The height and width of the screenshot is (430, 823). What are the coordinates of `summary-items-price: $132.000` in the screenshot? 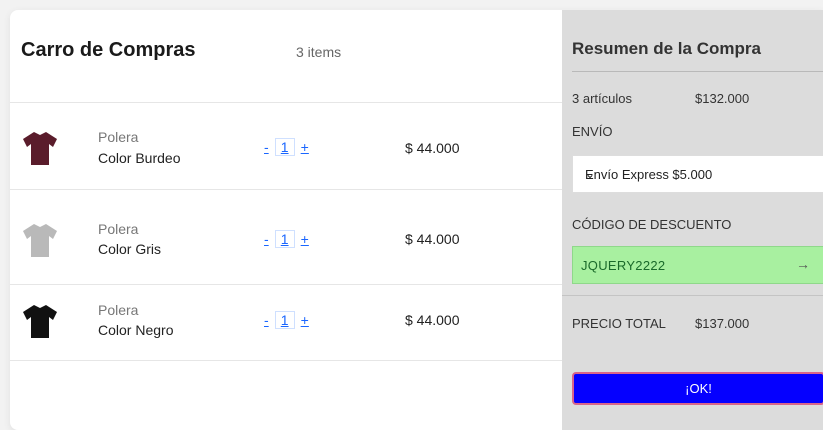 It's located at (722, 98).